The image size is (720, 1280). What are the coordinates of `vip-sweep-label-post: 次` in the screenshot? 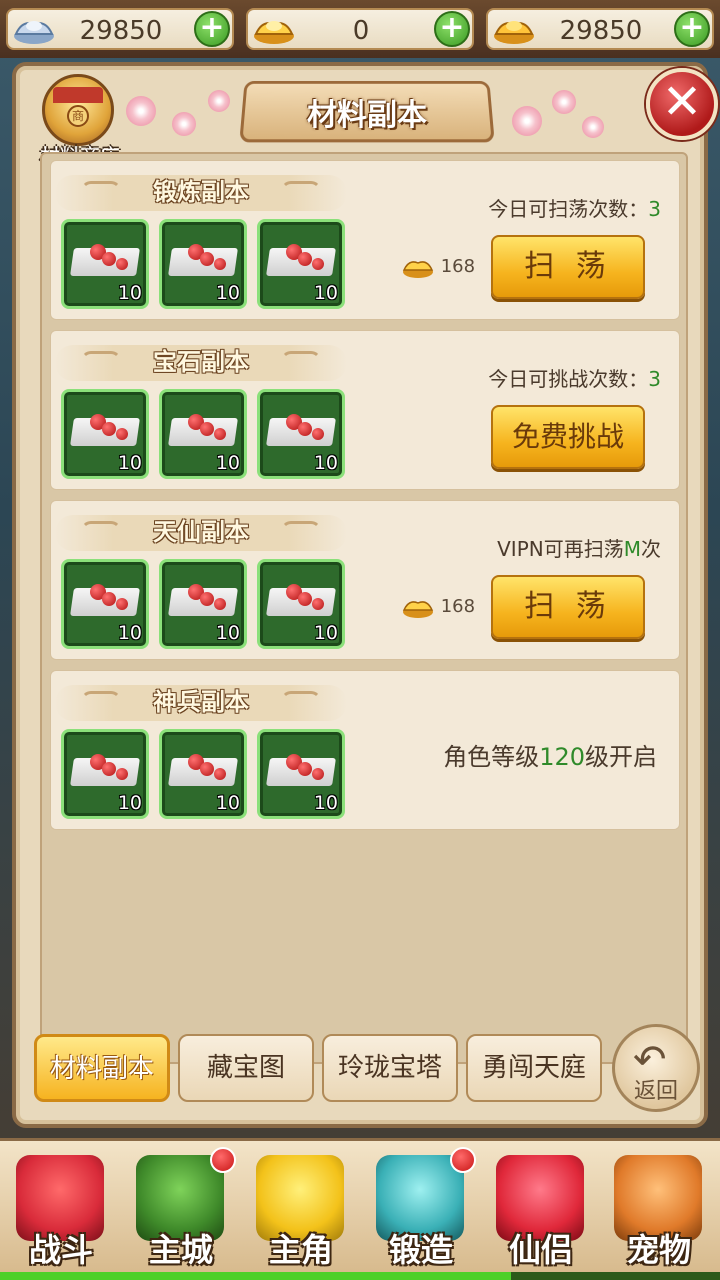 It's located at (651, 549).